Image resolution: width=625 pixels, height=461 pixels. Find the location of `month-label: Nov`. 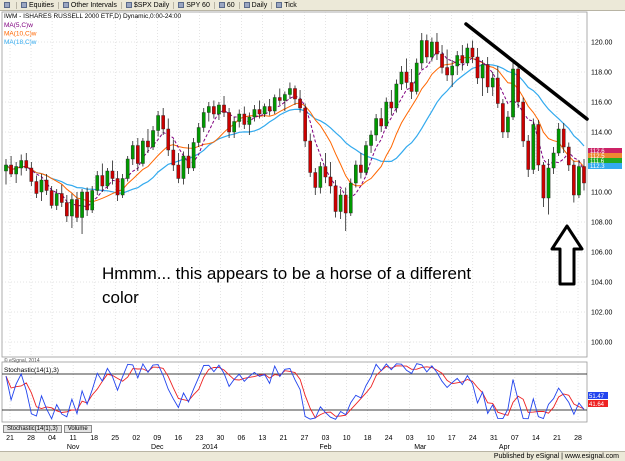

month-label: Nov is located at coordinates (73, 447).